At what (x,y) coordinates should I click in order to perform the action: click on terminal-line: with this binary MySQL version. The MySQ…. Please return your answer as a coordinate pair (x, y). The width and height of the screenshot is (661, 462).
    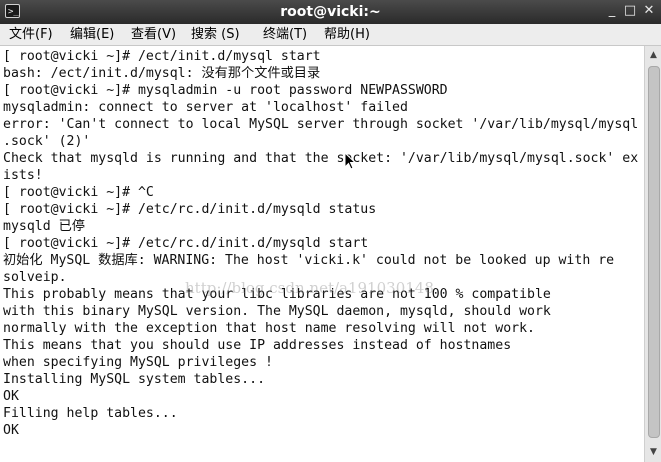
    Looking at the image, I should click on (277, 311).